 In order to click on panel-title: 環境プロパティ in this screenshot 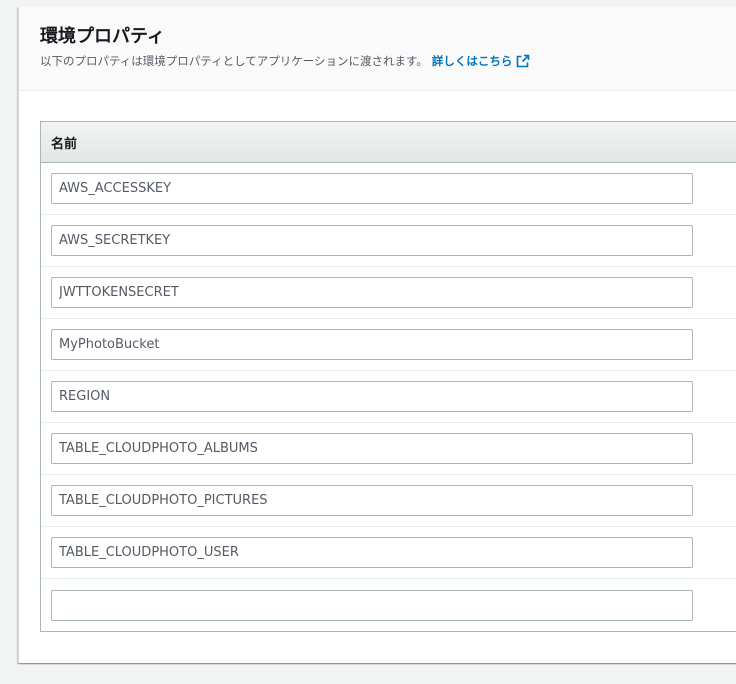, I will do `click(102, 36)`.